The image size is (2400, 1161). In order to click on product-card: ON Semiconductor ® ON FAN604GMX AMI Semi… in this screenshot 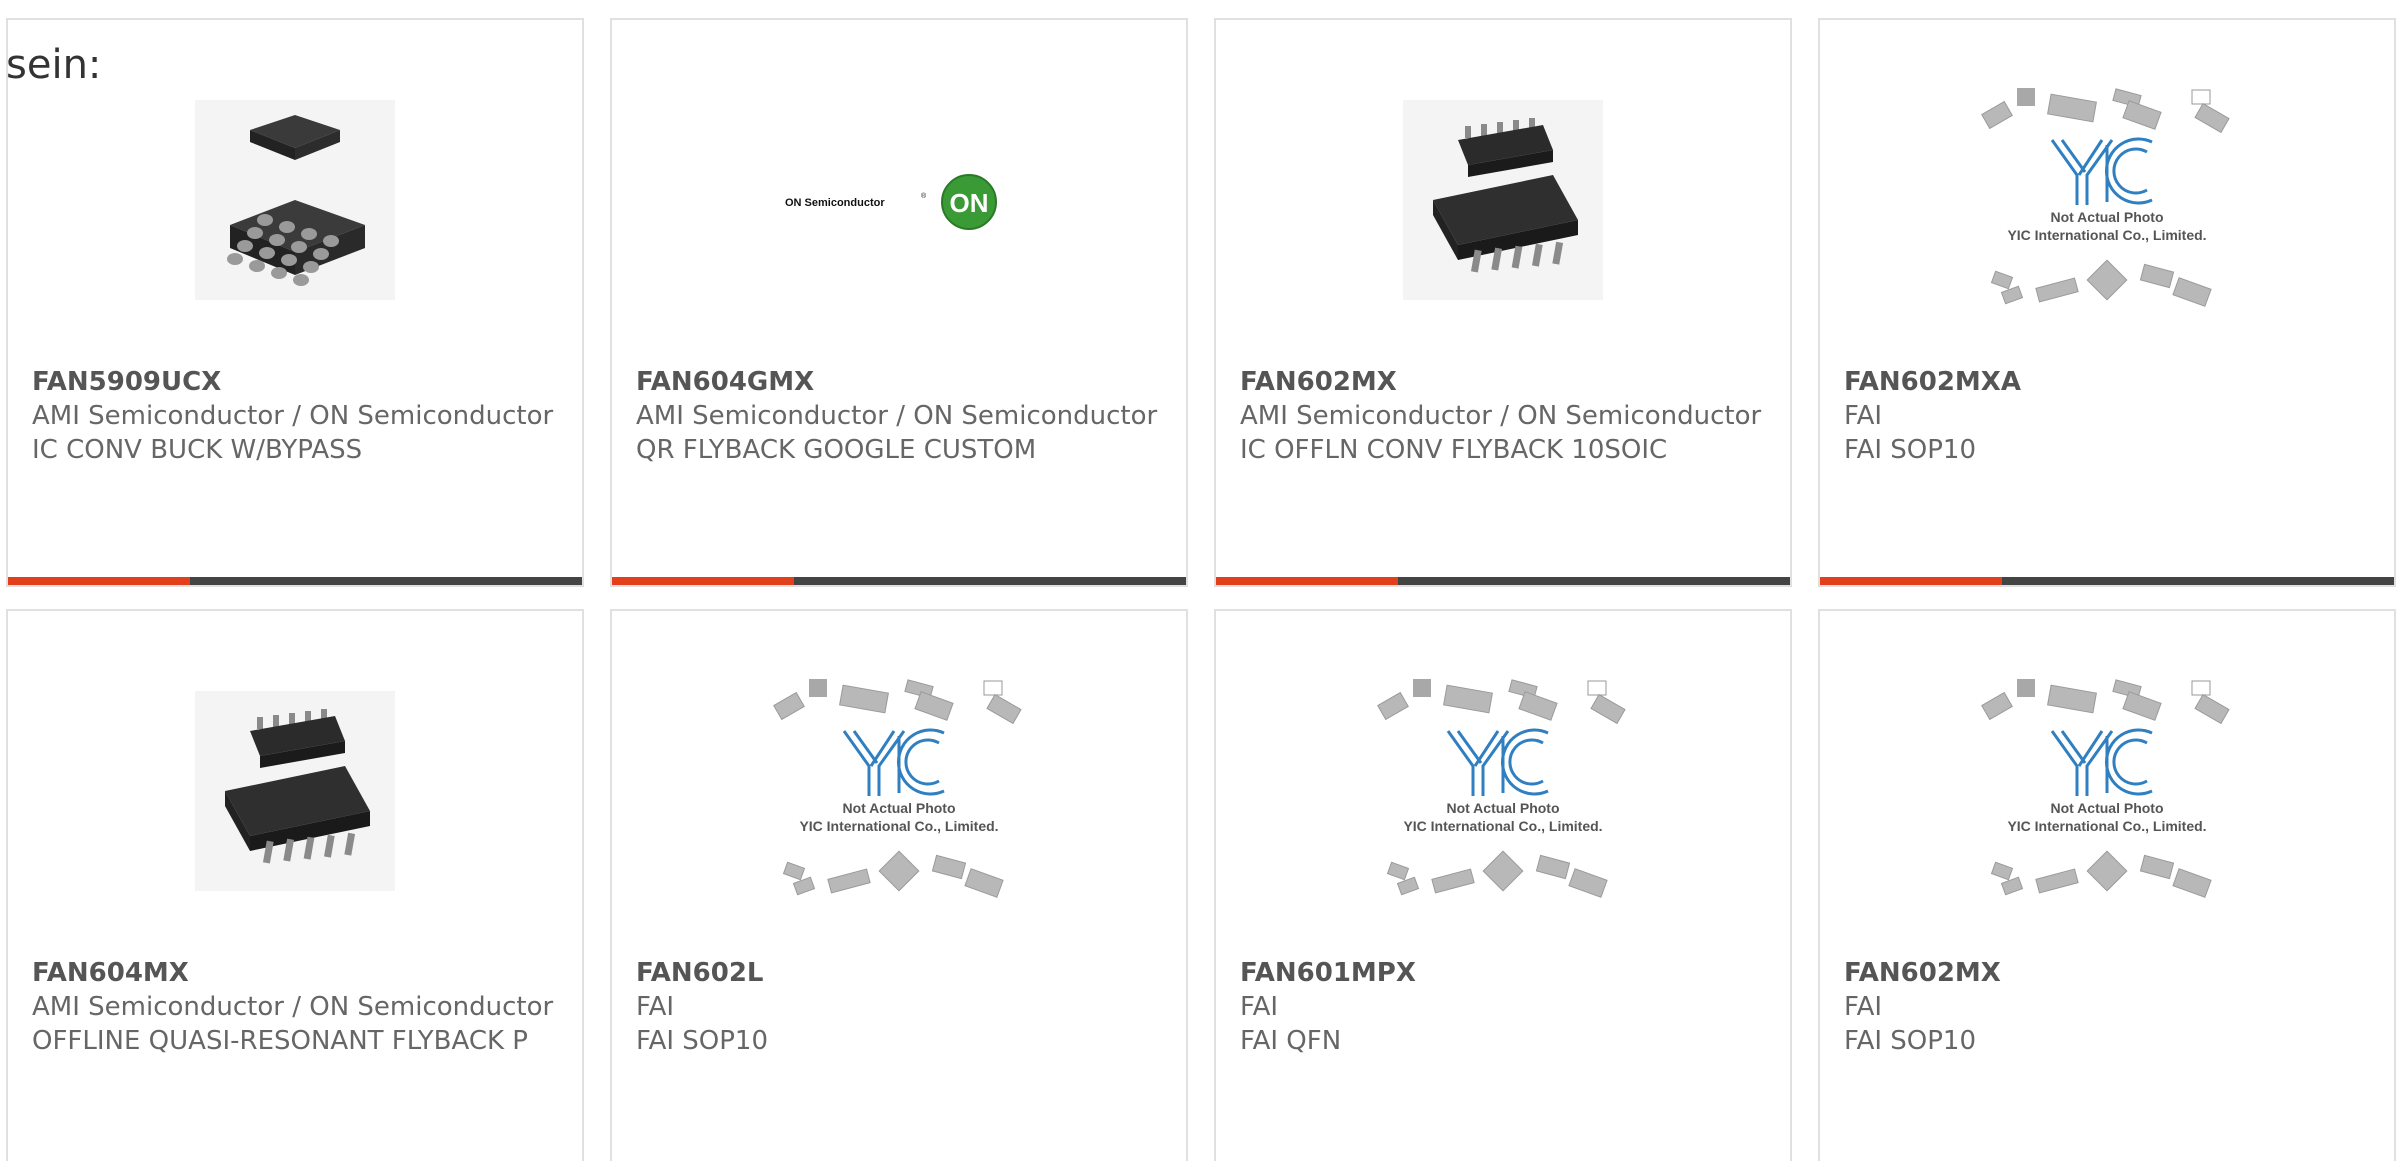, I will do `click(899, 302)`.